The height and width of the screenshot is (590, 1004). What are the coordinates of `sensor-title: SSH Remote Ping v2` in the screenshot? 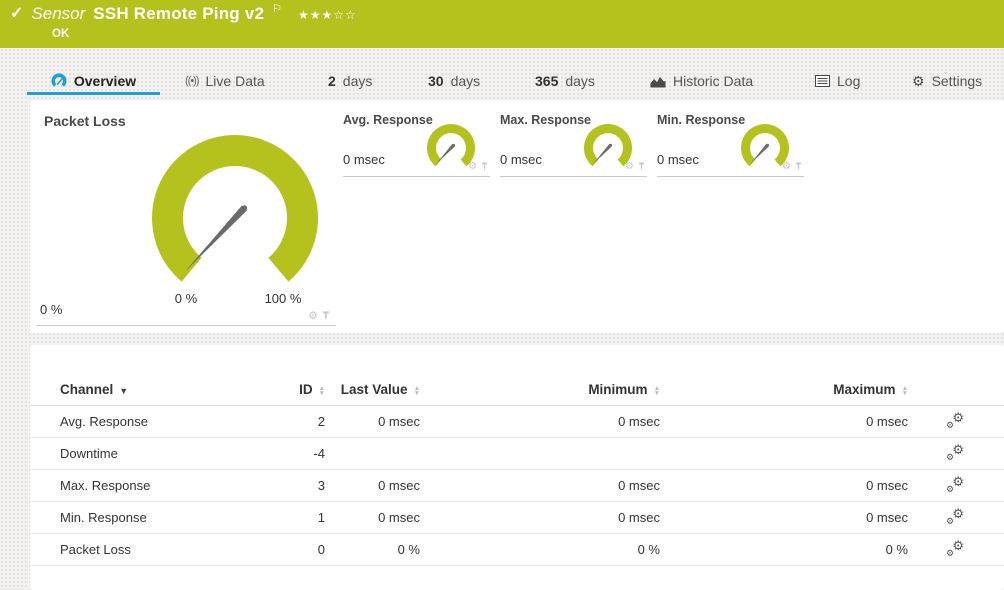 It's located at (179, 13).